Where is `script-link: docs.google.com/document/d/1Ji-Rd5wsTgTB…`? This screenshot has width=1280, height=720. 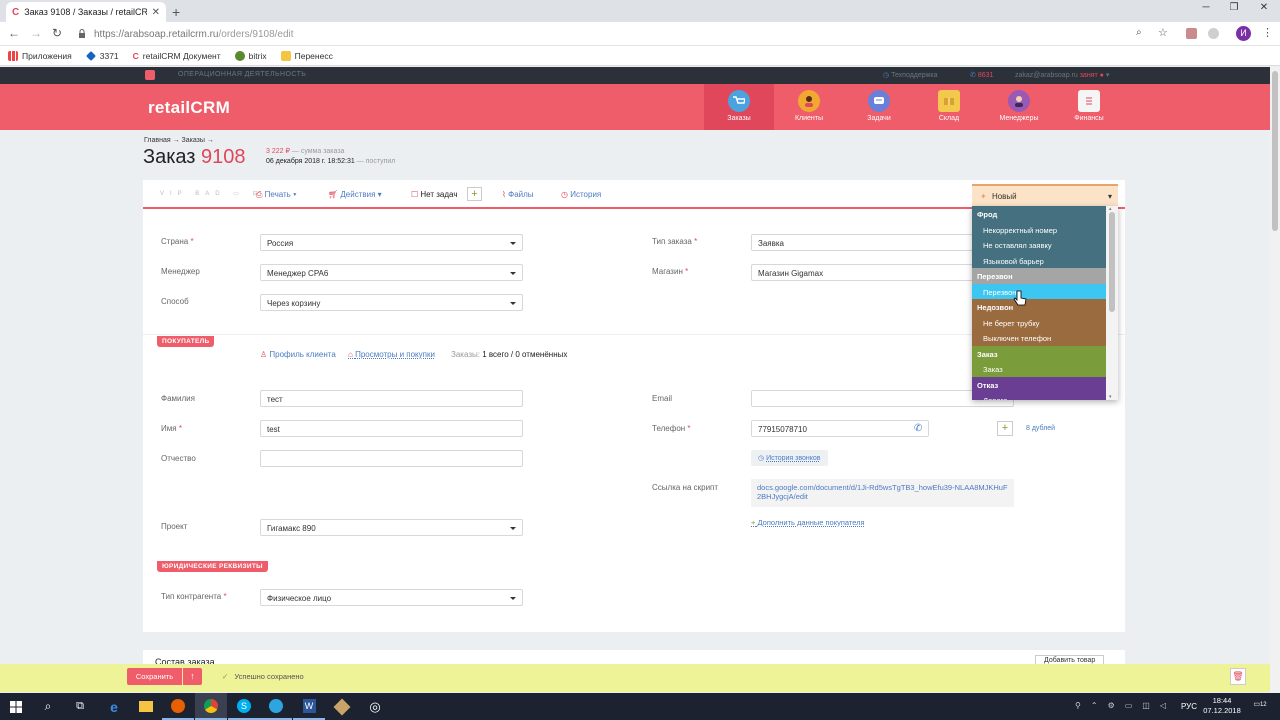 script-link: docs.google.com/document/d/1Ji-Rd5wsTgTB… is located at coordinates (882, 493).